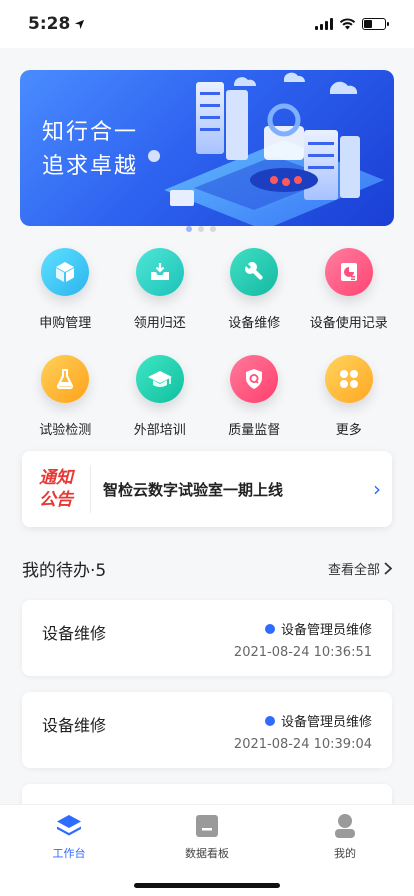 This screenshot has width=414, height=896. Describe the element at coordinates (159, 430) in the screenshot. I see `grid-label: 外部培训` at that location.